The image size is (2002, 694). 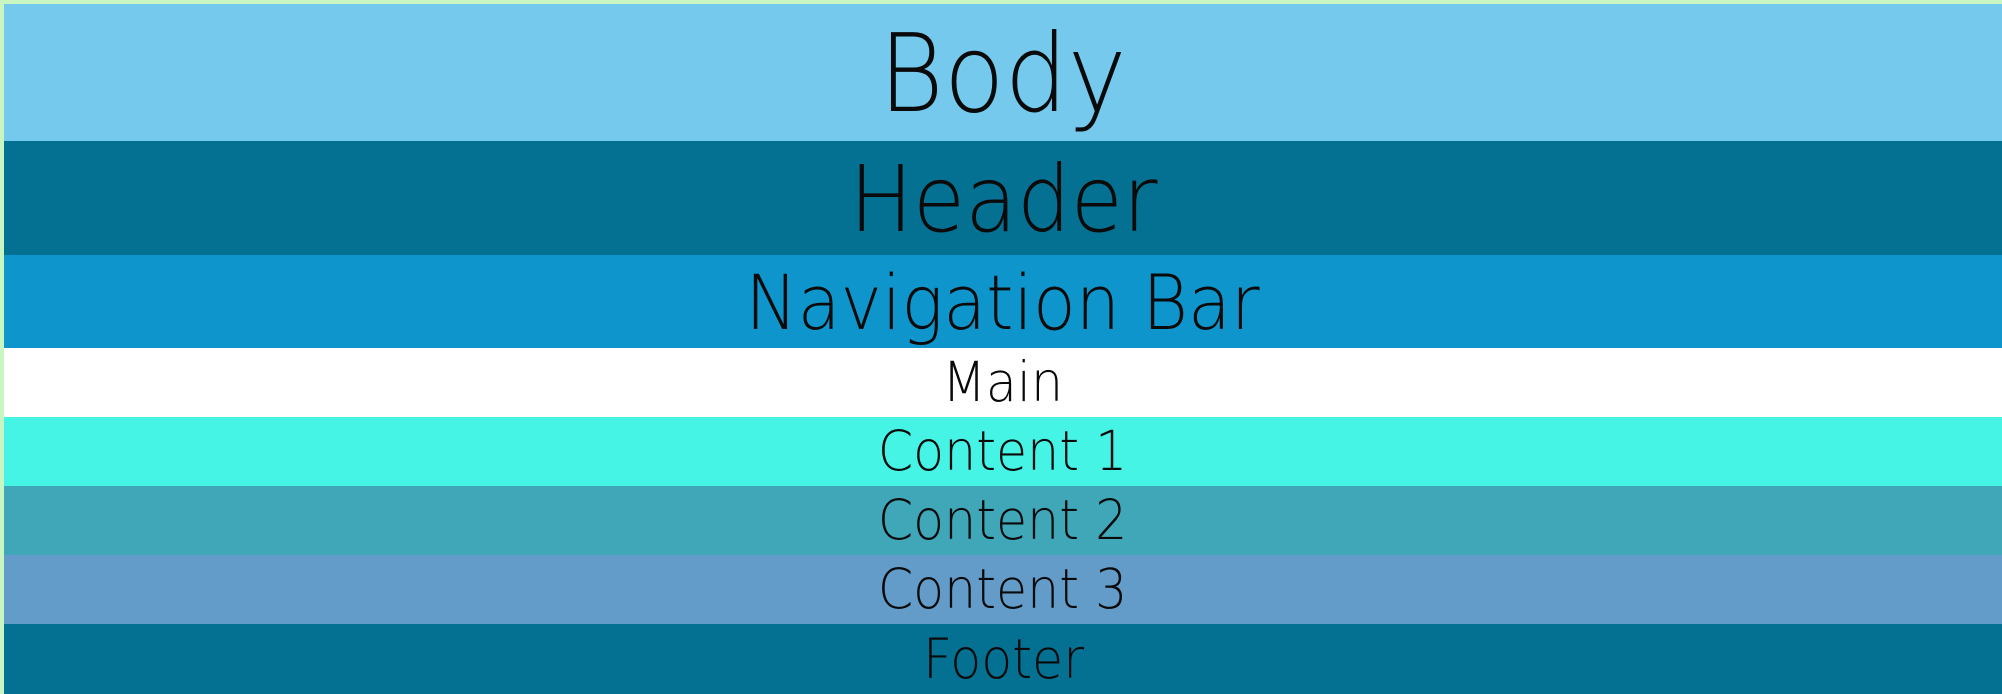 I want to click on content-3-label: Content 3, so click(x=1003, y=589).